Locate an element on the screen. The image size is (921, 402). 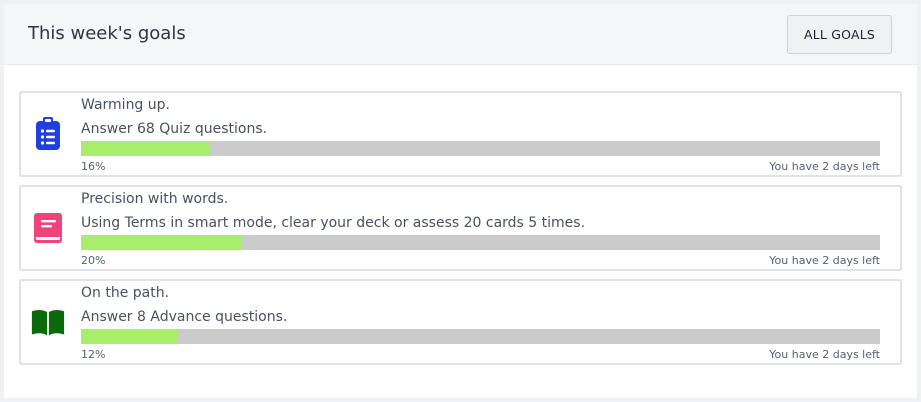
goal-title: Precision with words. is located at coordinates (155, 199).